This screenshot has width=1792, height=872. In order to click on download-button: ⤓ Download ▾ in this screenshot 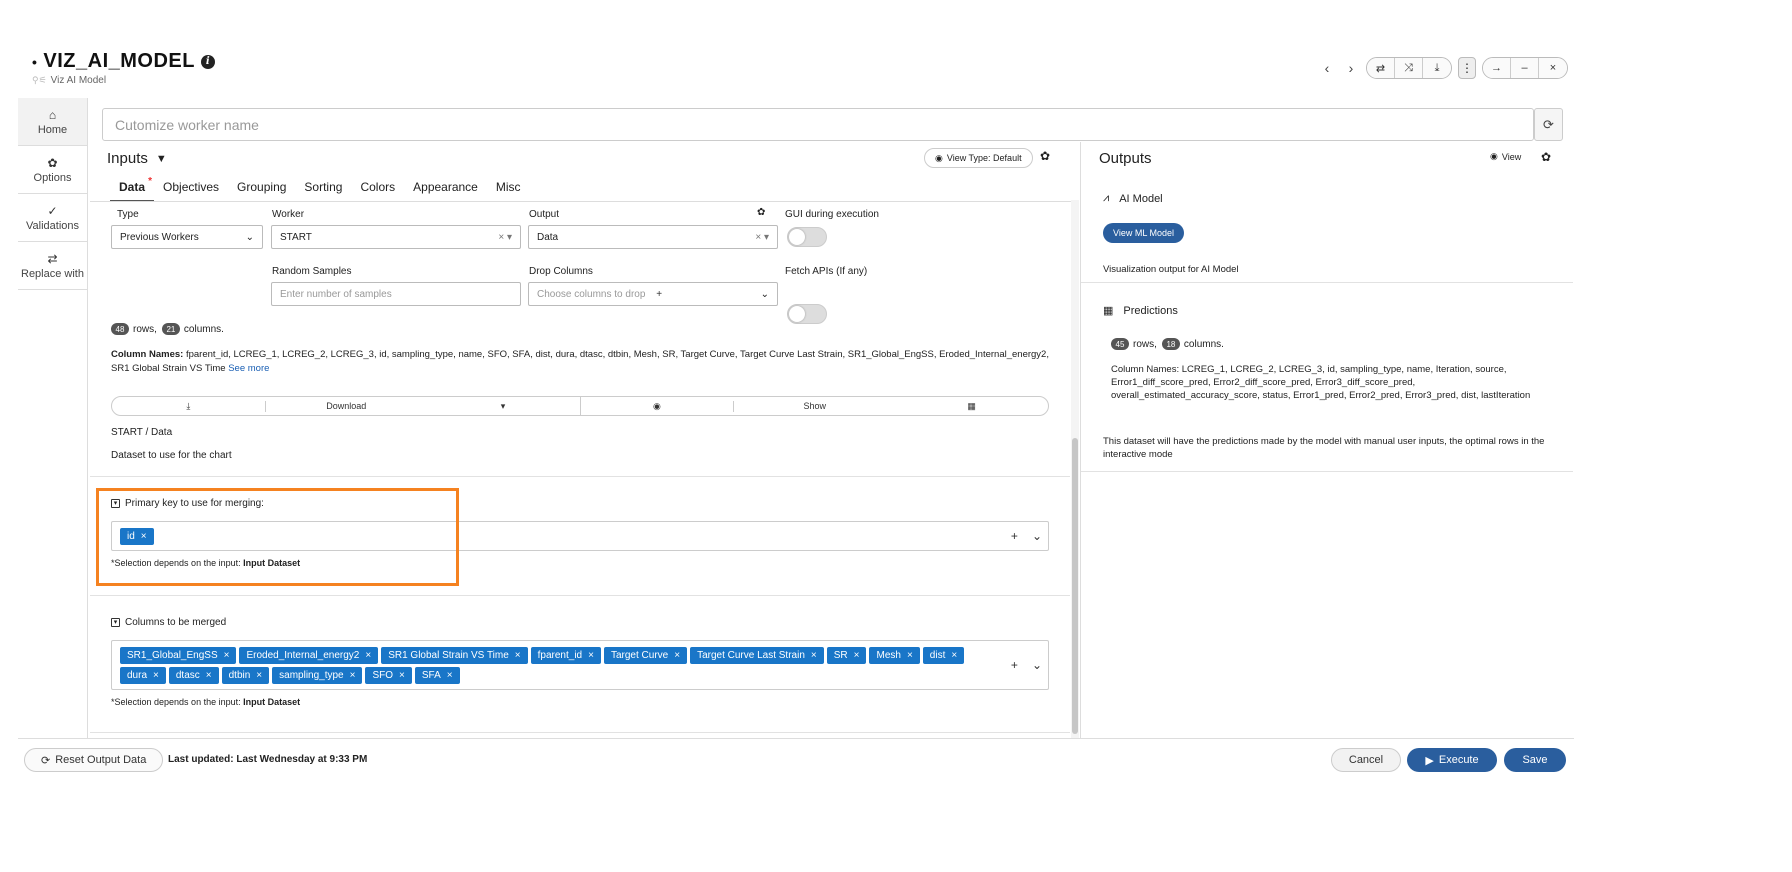, I will do `click(346, 406)`.